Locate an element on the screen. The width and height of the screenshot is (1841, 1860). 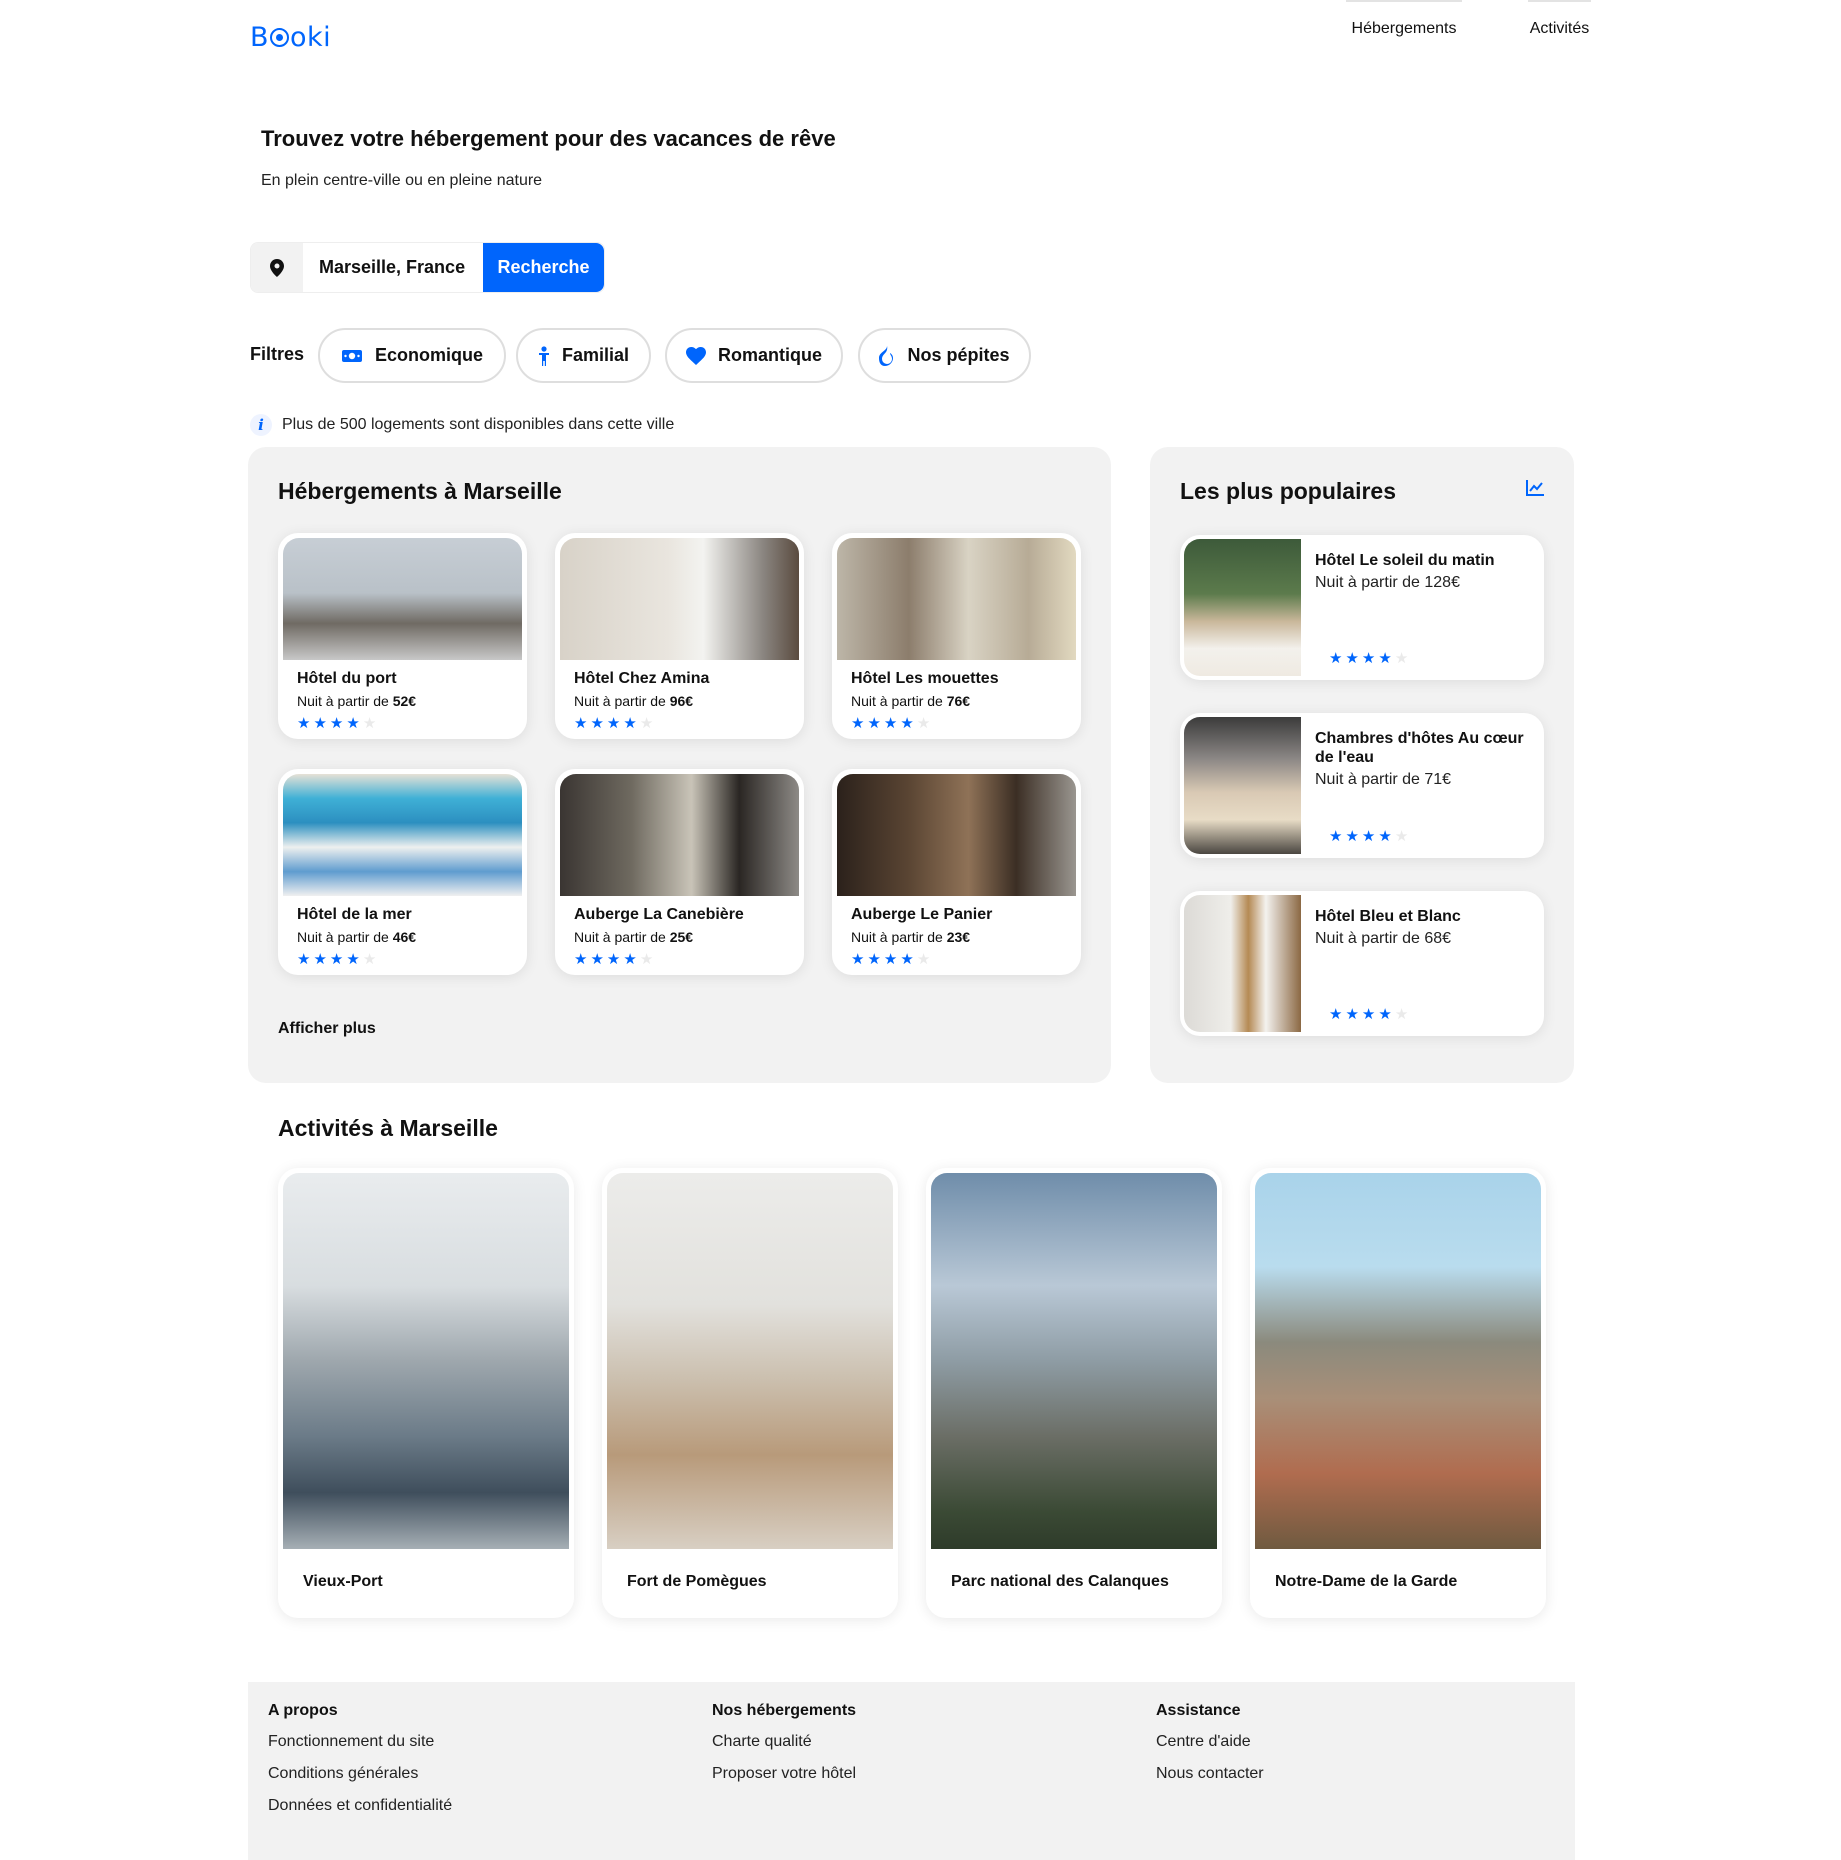
footer-column-assistance: Assistance Centre d'aide Nous contacter is located at coordinates (1210, 1749).